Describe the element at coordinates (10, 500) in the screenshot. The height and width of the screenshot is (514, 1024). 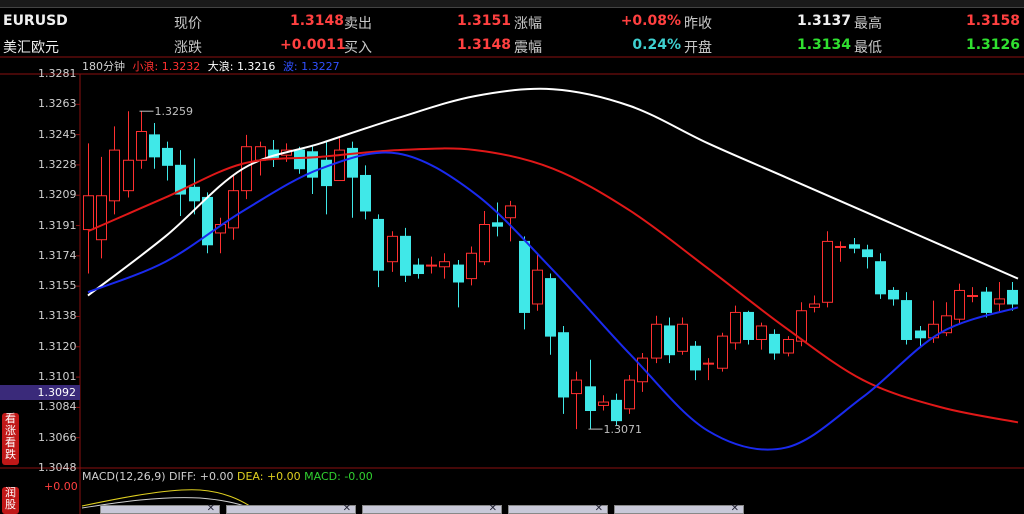
I see `side-tab-run-stock: 润股` at that location.